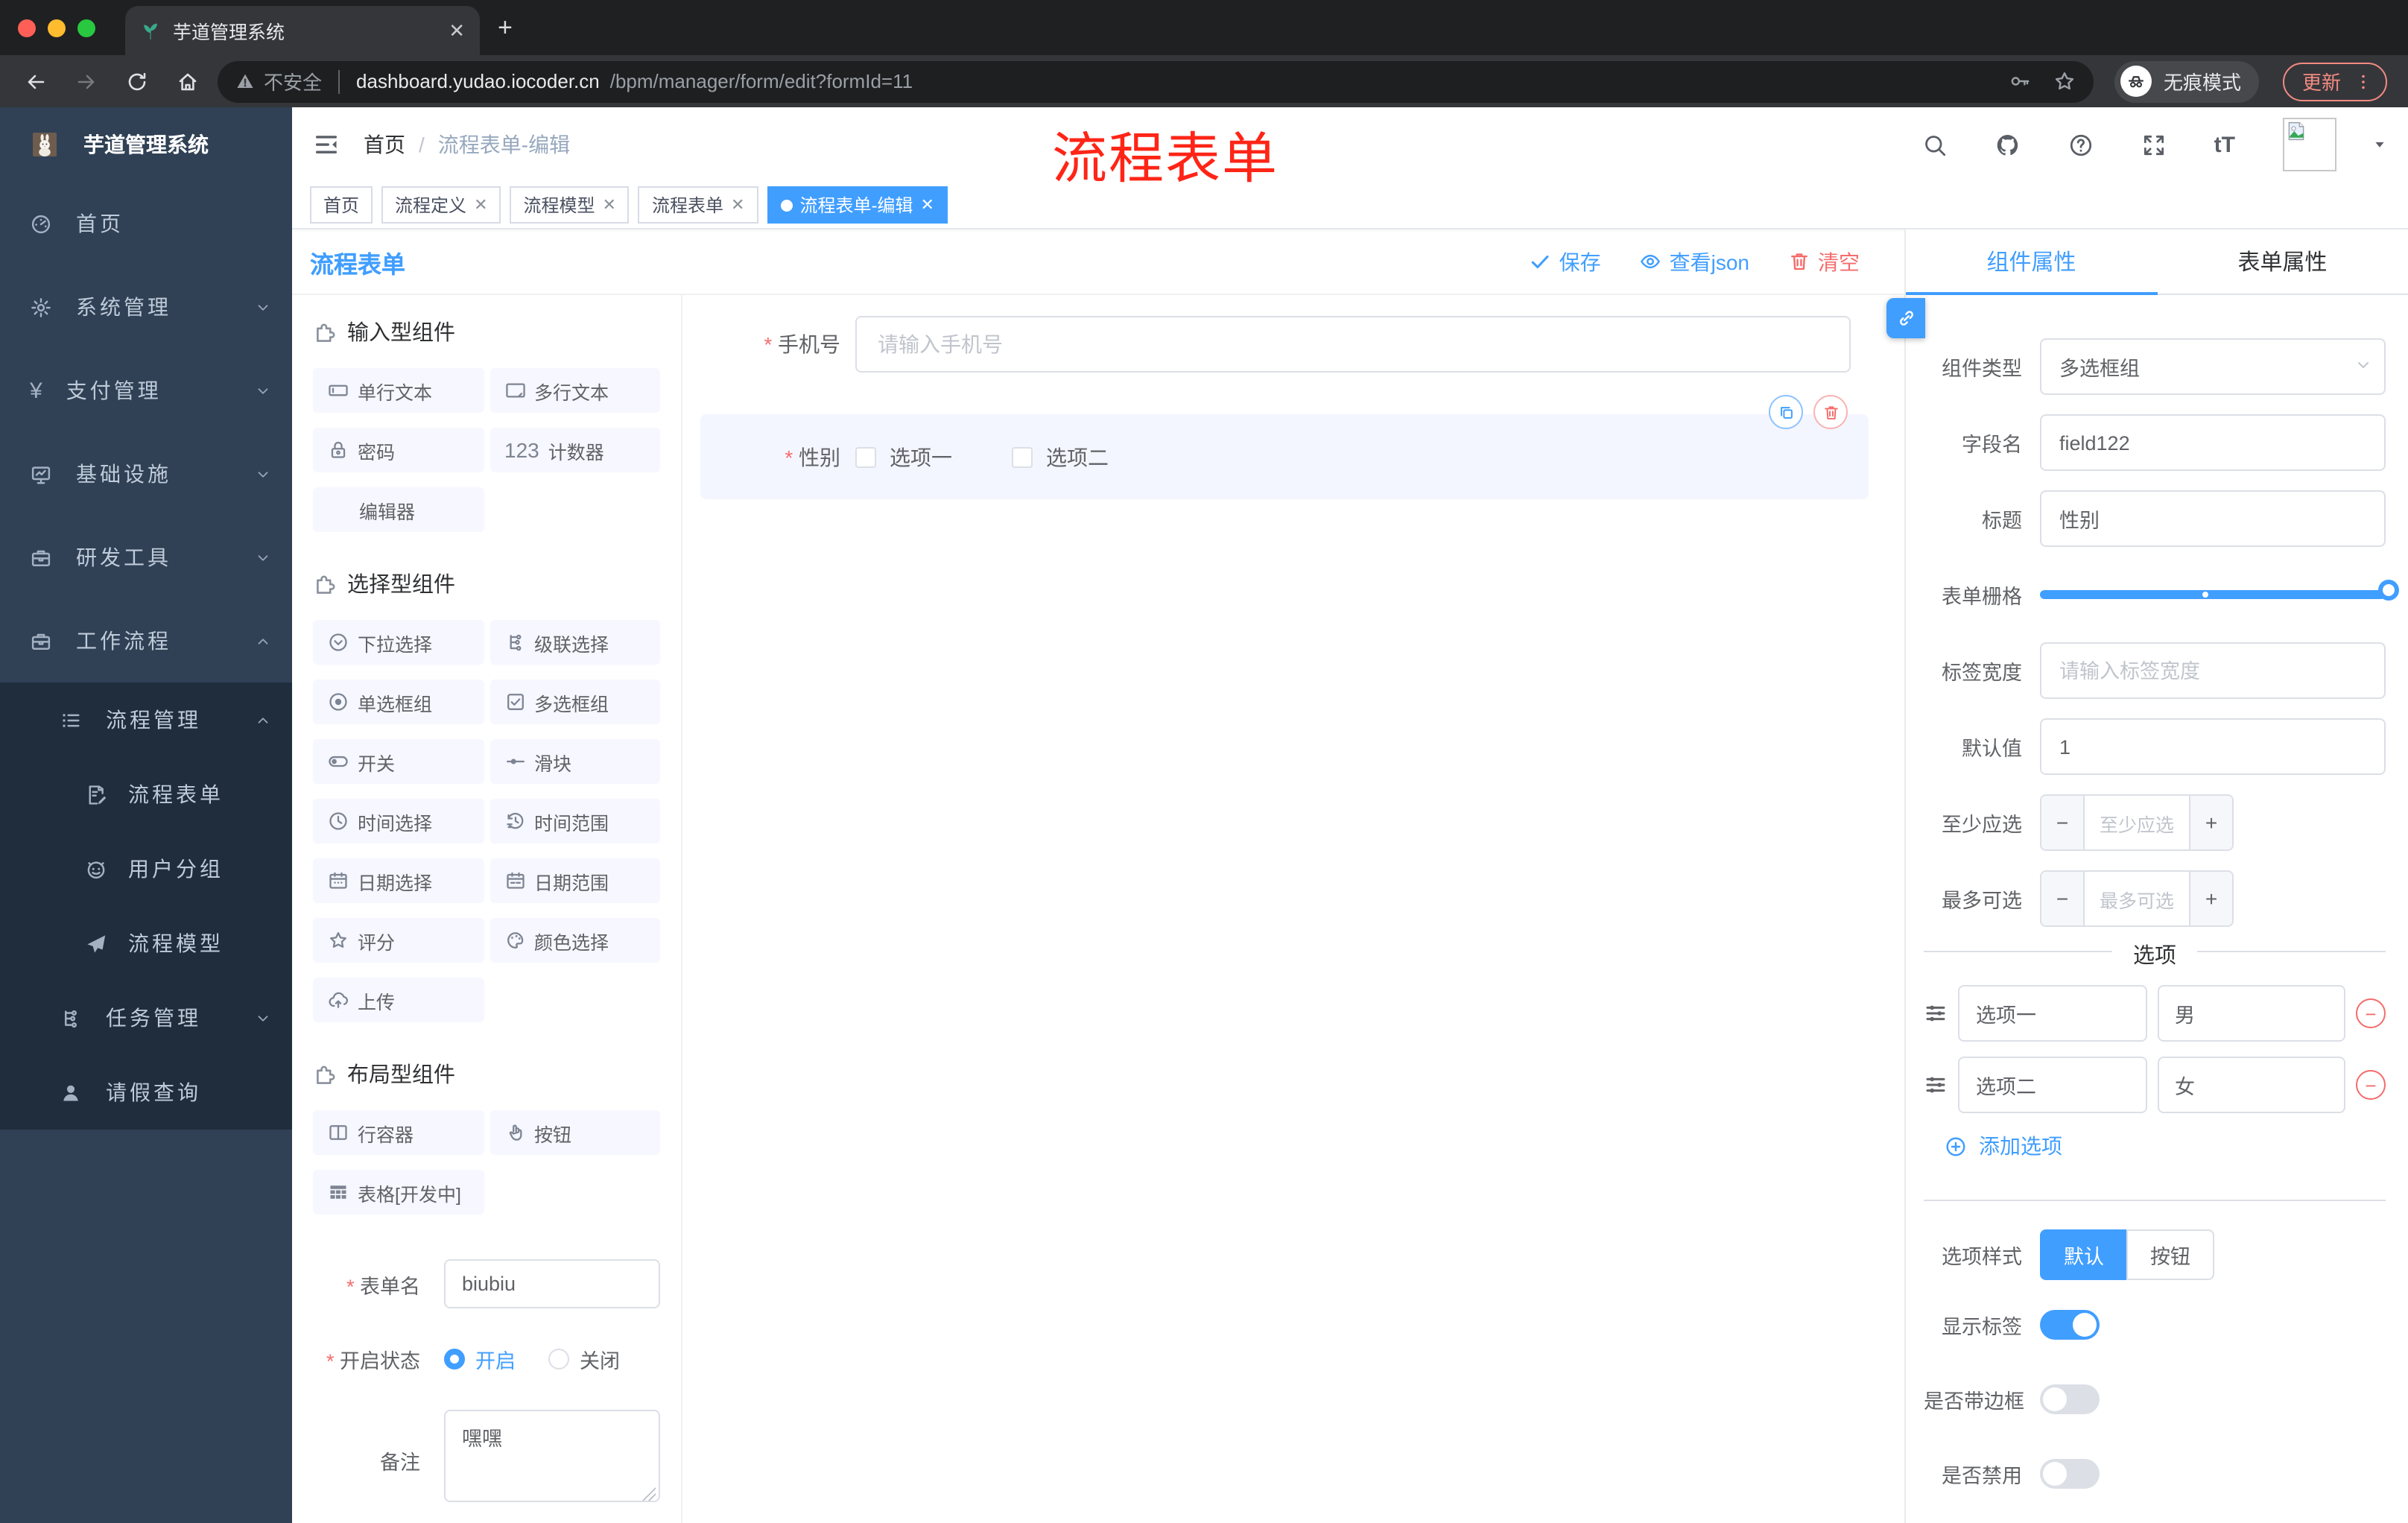  I want to click on gender-option-2: 选项二, so click(1060, 457).